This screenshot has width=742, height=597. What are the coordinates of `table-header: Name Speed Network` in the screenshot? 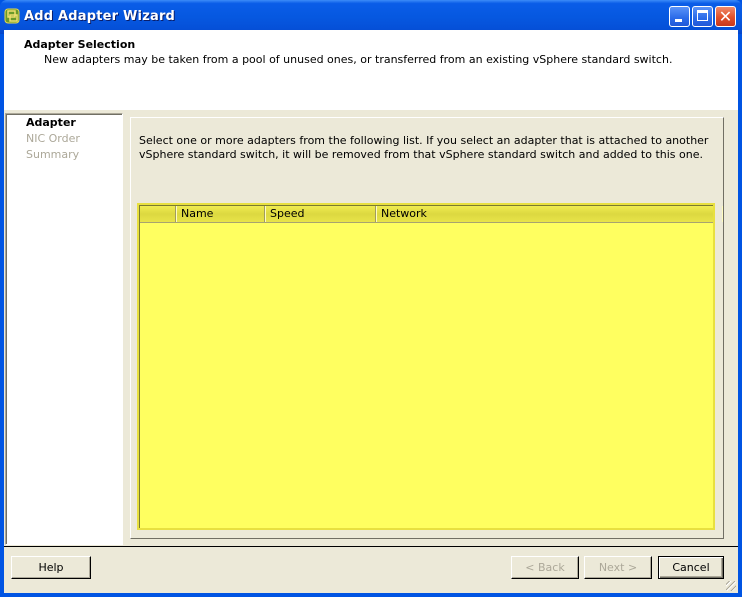 It's located at (426, 214).